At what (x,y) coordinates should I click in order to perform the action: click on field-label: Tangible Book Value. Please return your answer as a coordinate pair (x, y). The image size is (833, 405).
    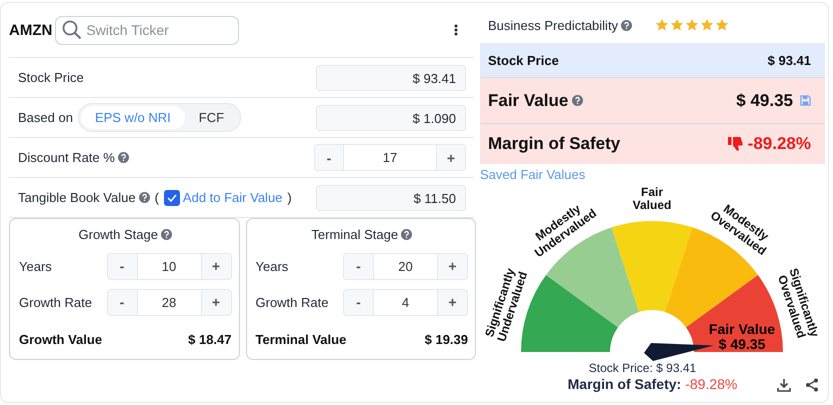
    Looking at the image, I should click on (77, 197).